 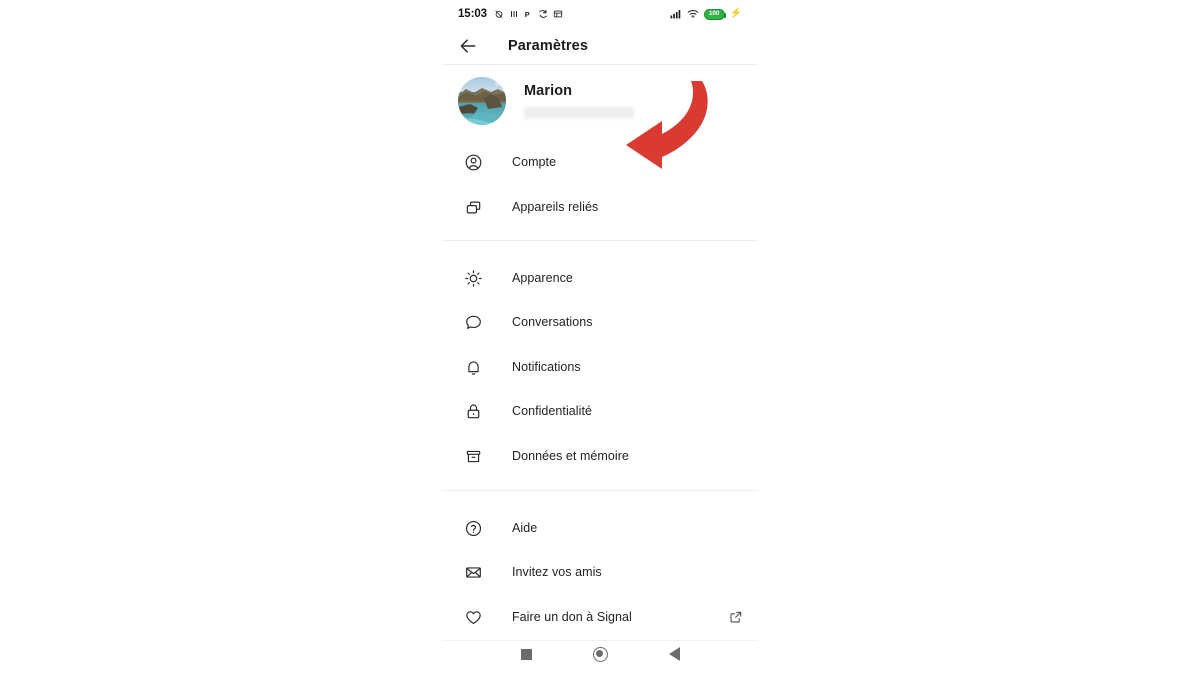 What do you see at coordinates (600, 207) in the screenshot?
I see `sidebar-item-appareils-relies: Appareils reliés` at bounding box center [600, 207].